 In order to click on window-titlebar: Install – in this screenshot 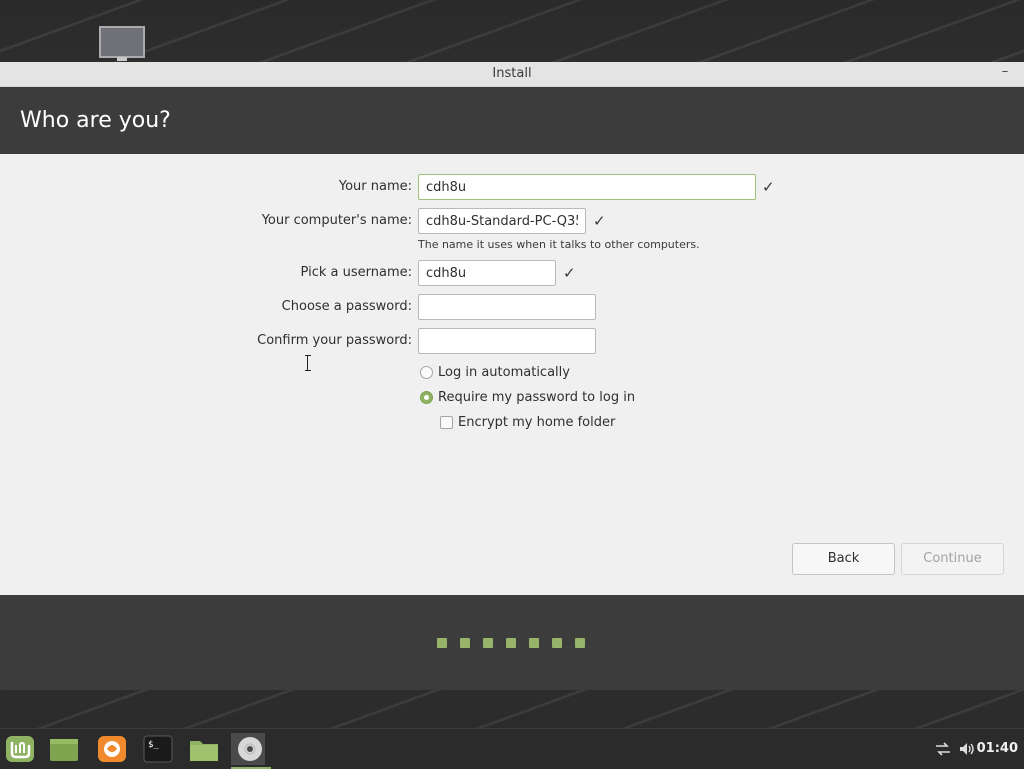, I will do `click(512, 74)`.